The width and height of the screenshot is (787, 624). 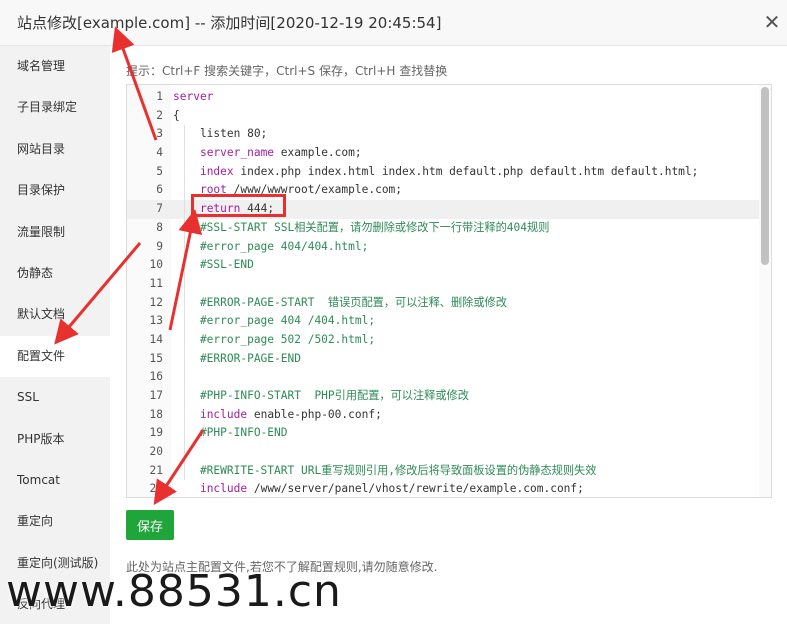 I want to click on code-keyword: server, so click(x=193, y=96).